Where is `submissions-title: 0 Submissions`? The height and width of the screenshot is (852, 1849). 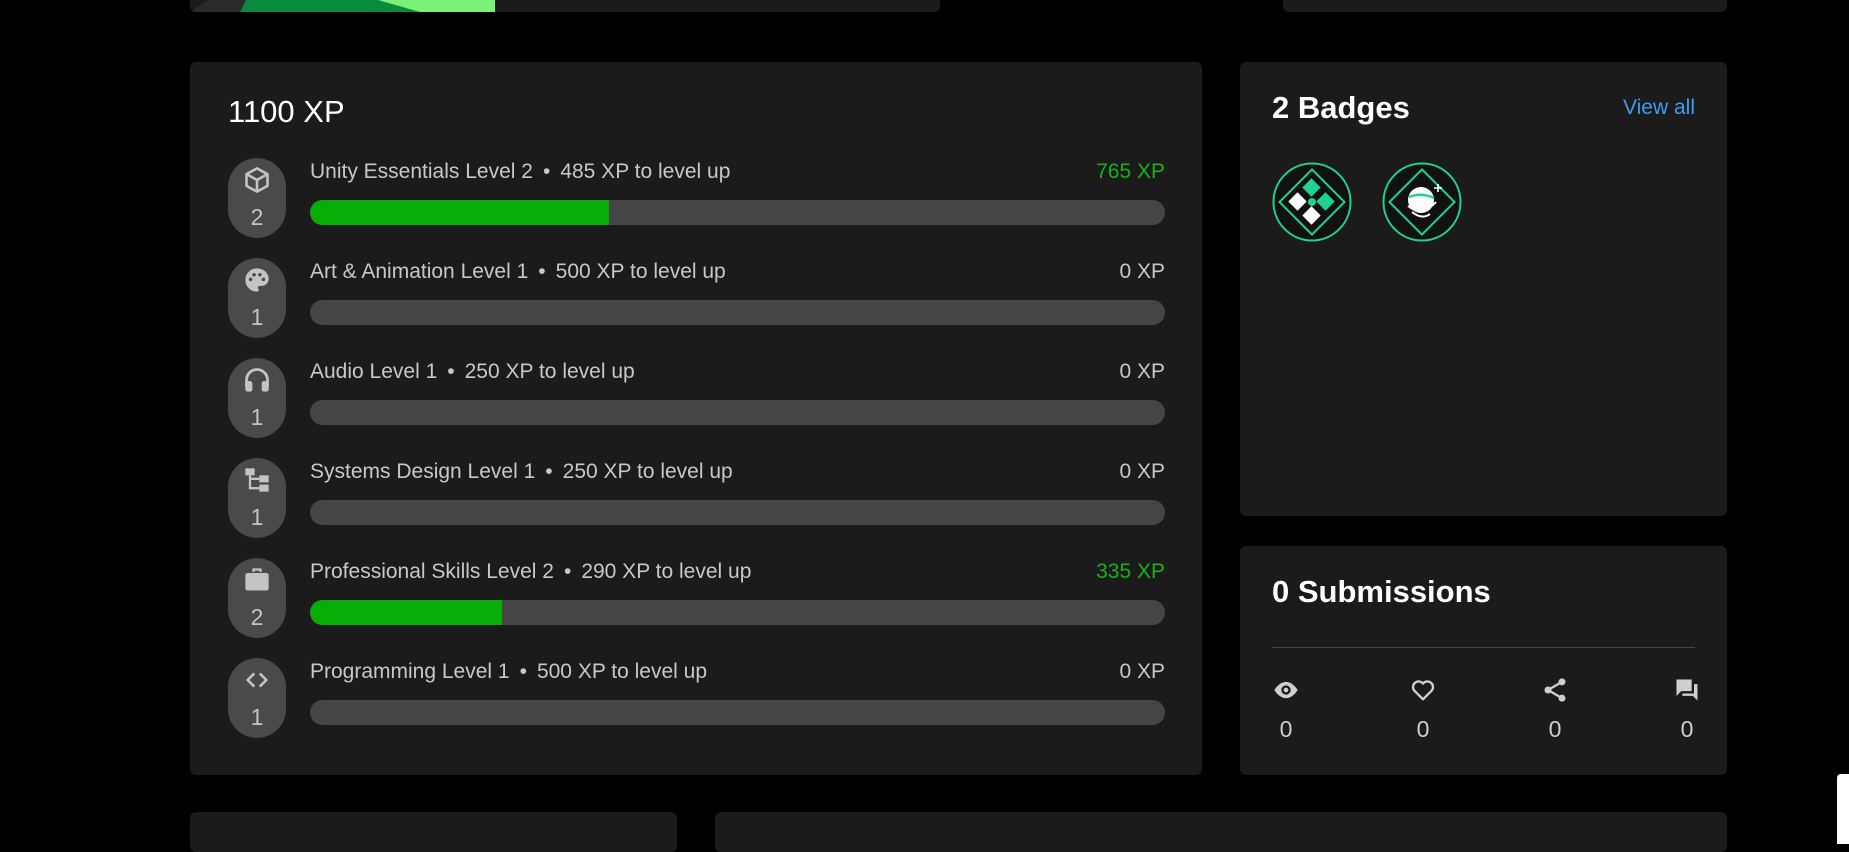 submissions-title: 0 Submissions is located at coordinates (1381, 591).